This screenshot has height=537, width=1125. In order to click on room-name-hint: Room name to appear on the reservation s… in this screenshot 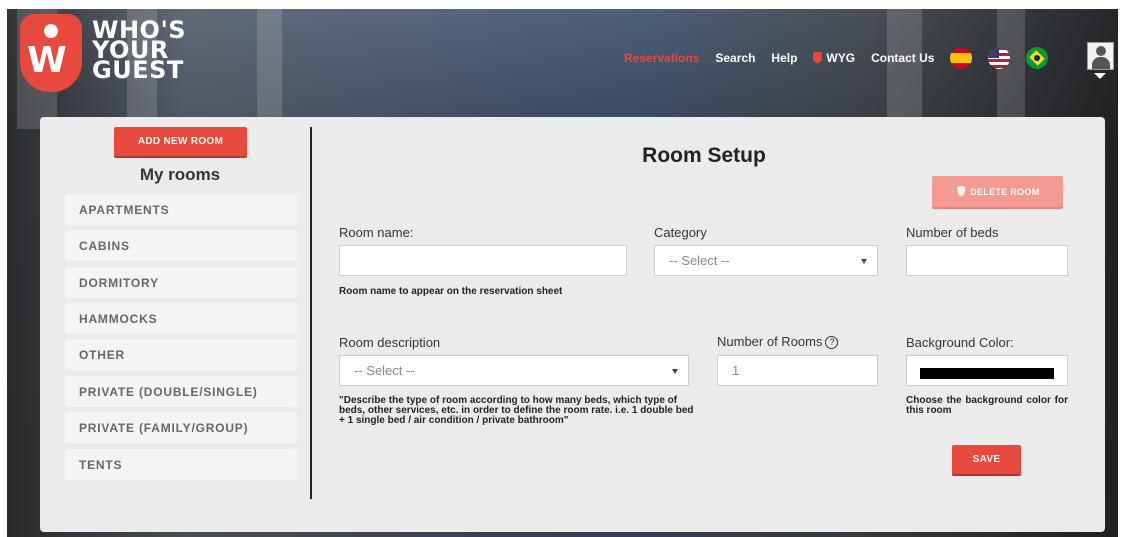, I will do `click(451, 291)`.